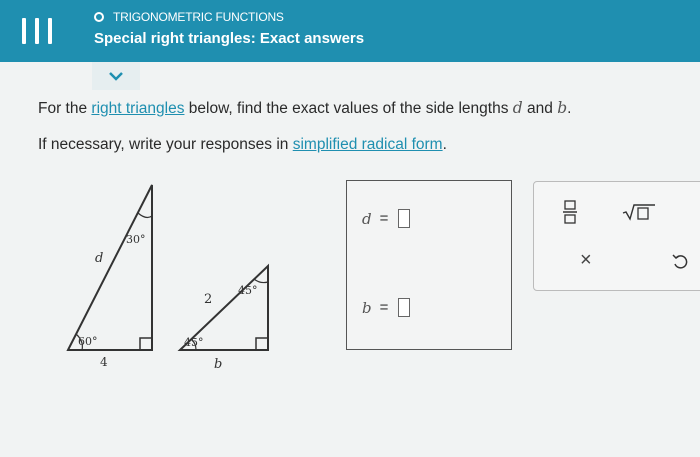 The height and width of the screenshot is (457, 700). I want to click on hypotenuse-2-label: 2, so click(208, 299).